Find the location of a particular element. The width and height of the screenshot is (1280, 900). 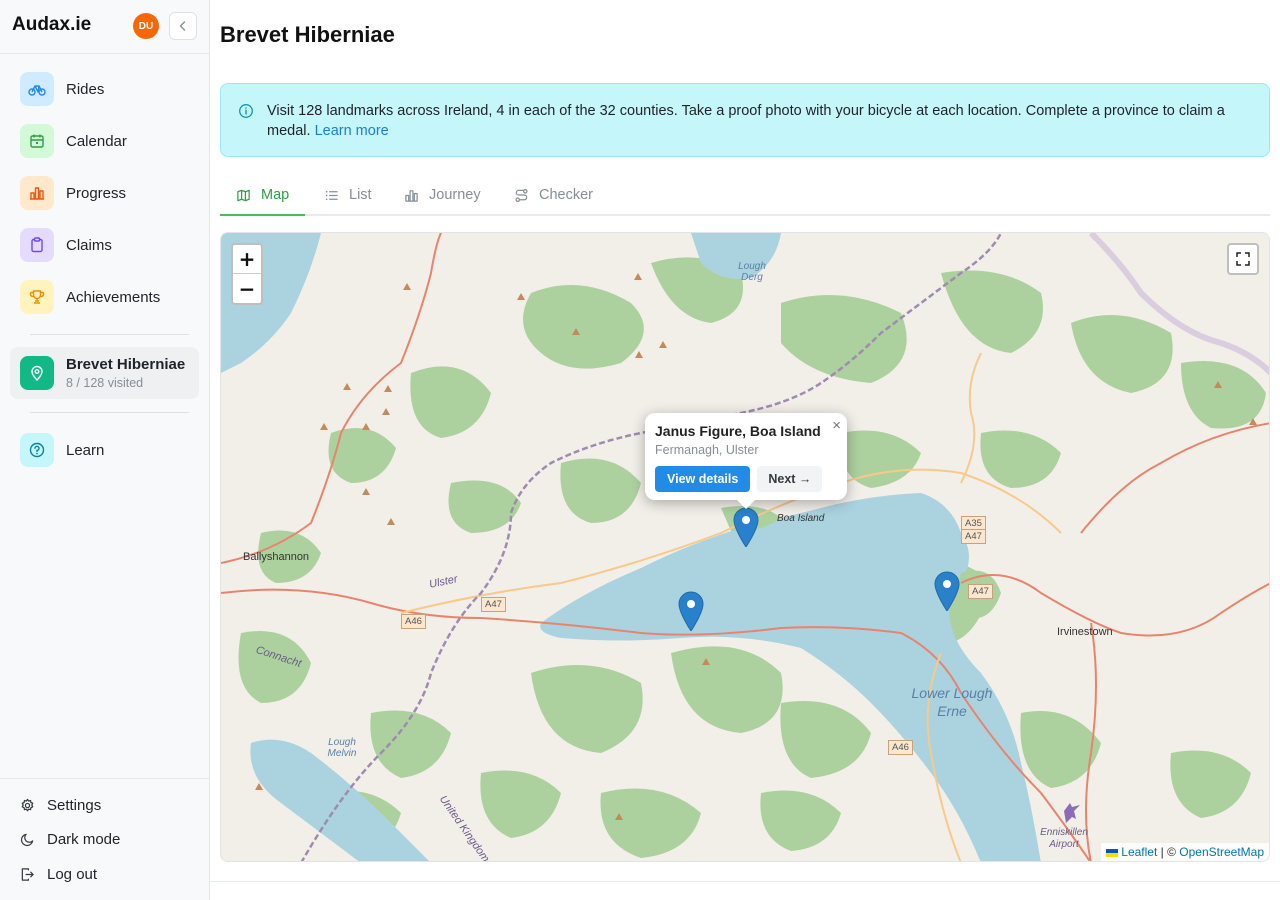

popup-tip is located at coordinates (746, 504).